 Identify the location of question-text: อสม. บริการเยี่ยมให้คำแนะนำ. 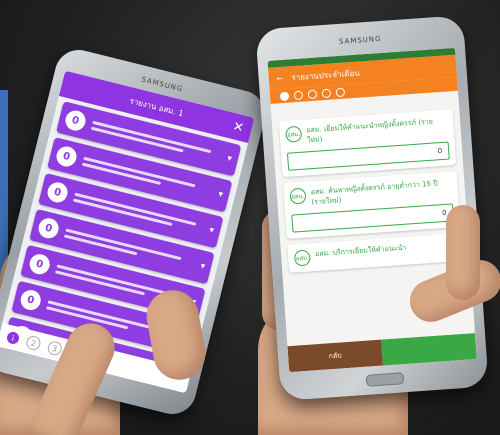
(360, 251).